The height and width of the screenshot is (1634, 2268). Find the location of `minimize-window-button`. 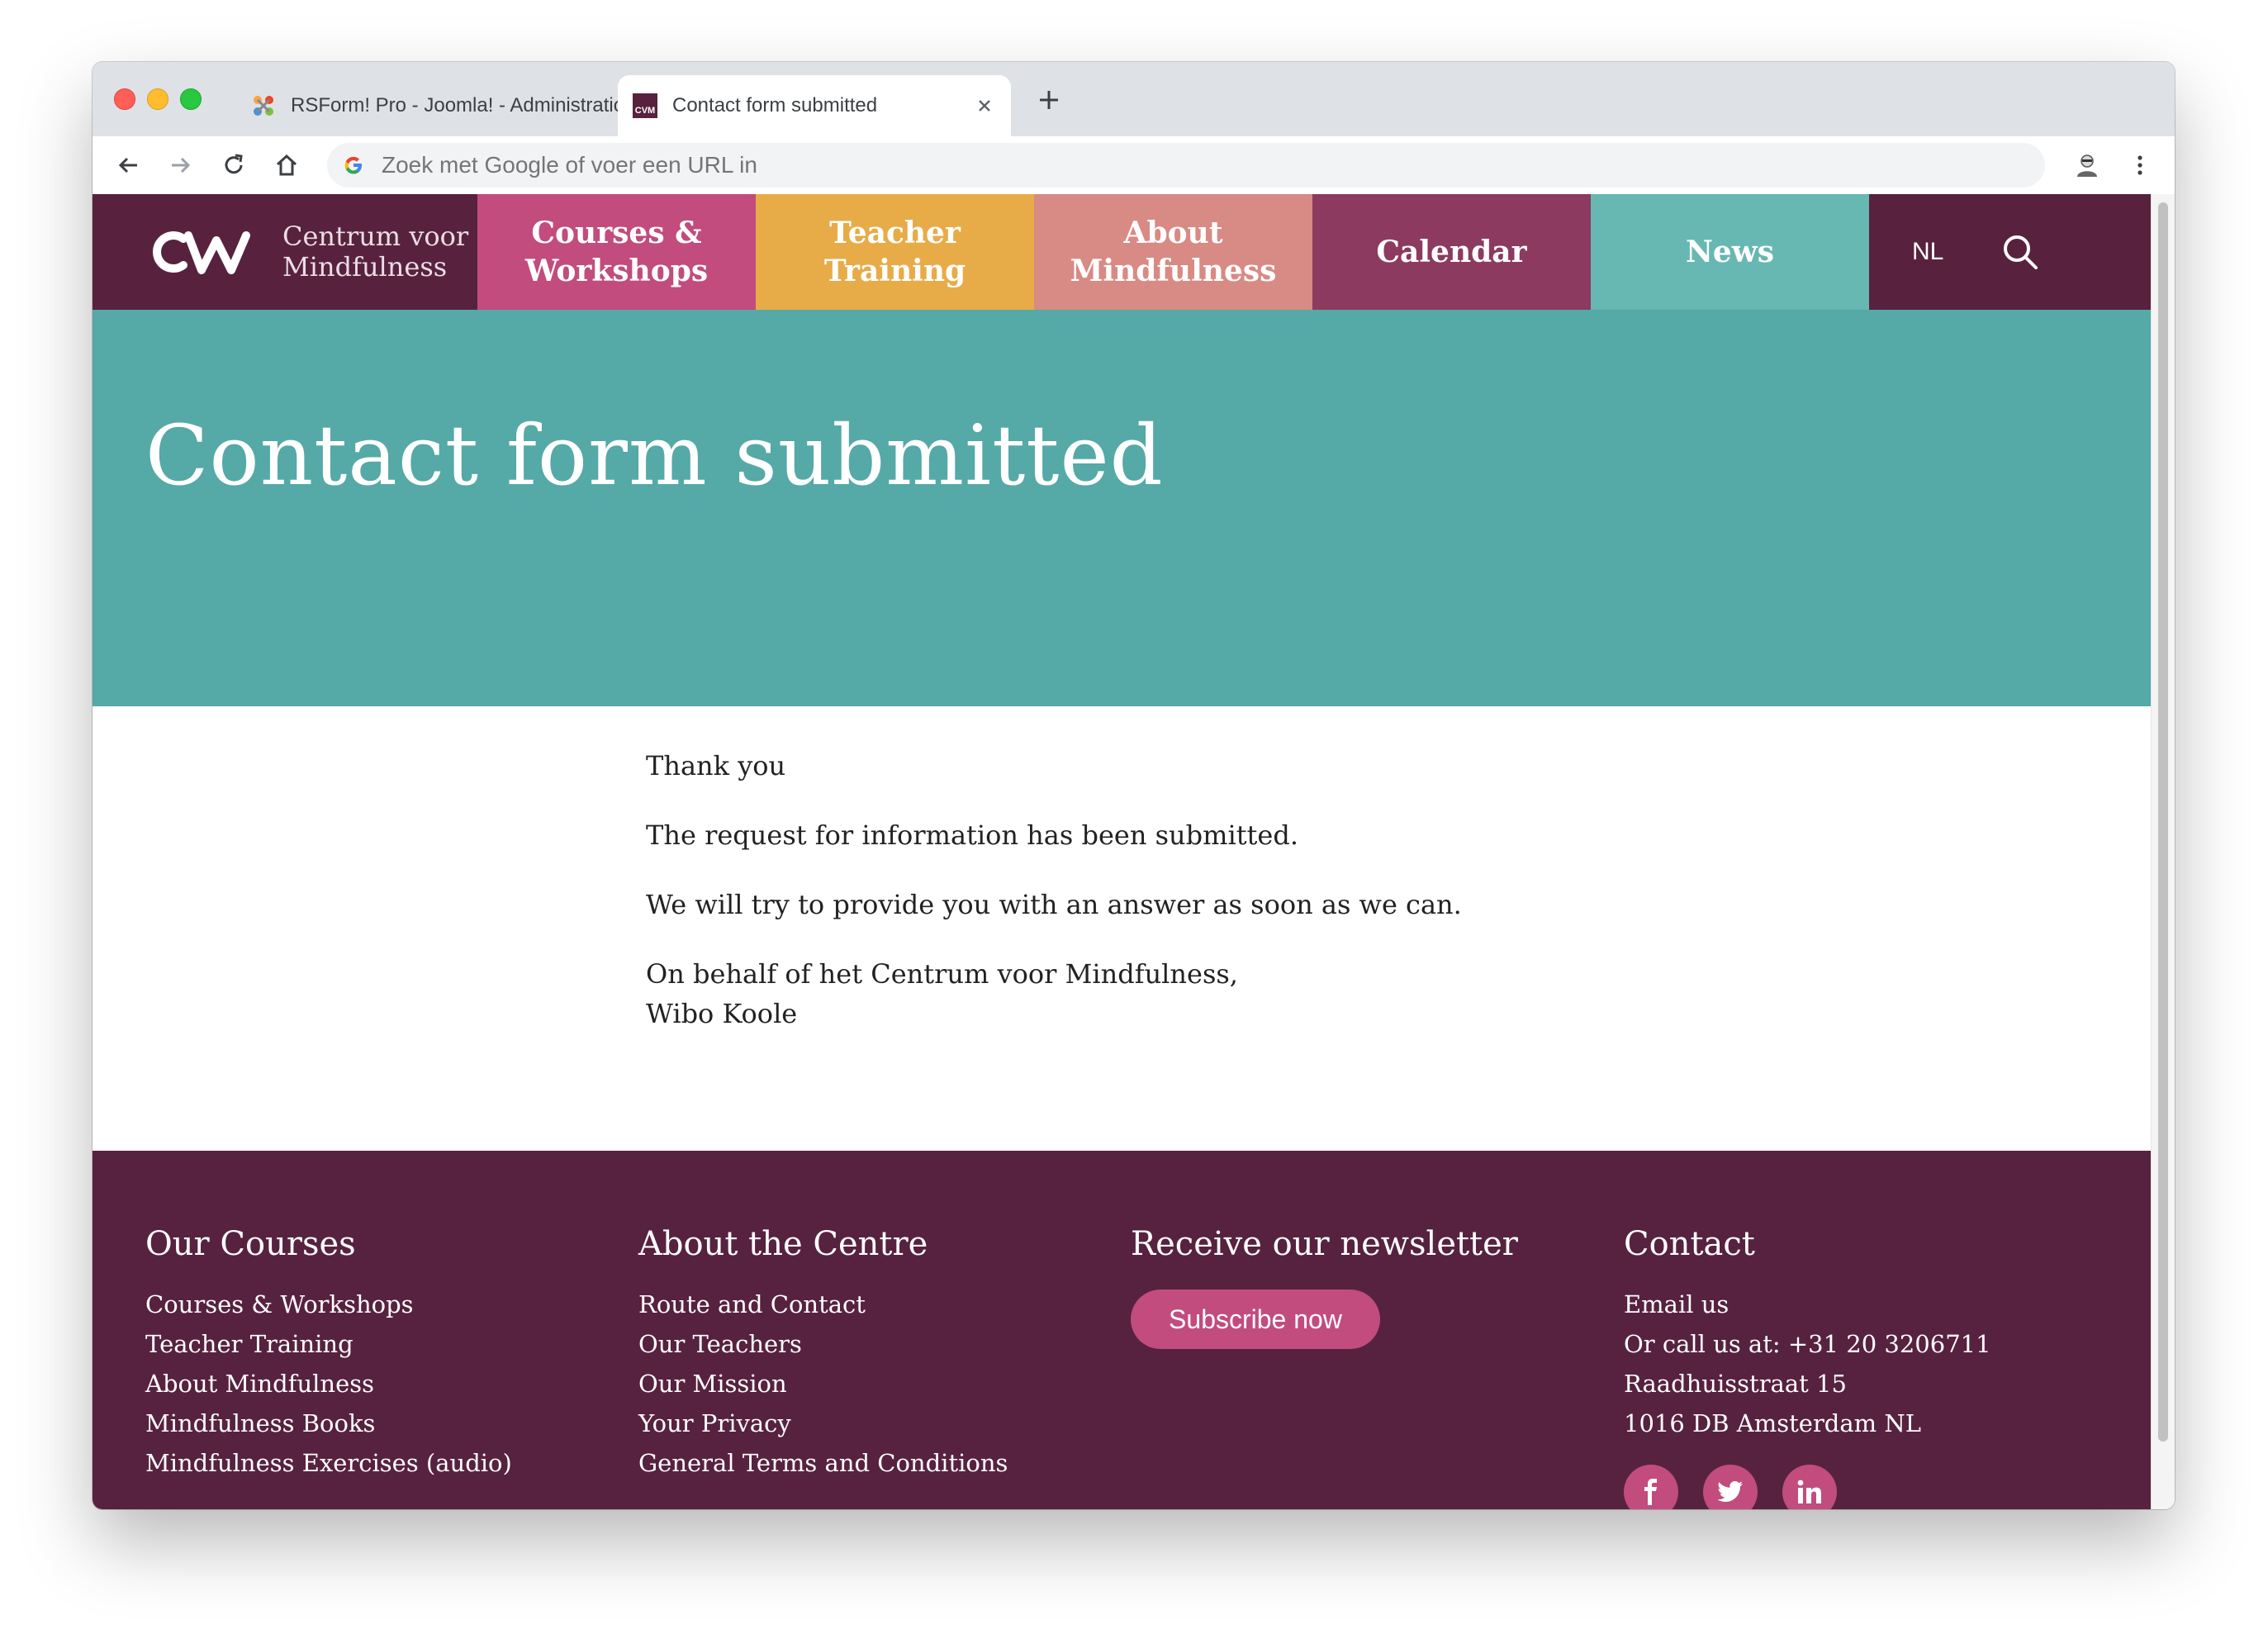

minimize-window-button is located at coordinates (157, 99).